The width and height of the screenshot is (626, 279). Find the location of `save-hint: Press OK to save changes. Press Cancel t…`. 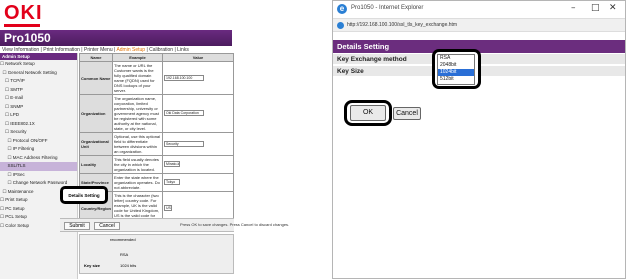

save-hint: Press OK to save changes. Press Cancel t… is located at coordinates (235, 224).